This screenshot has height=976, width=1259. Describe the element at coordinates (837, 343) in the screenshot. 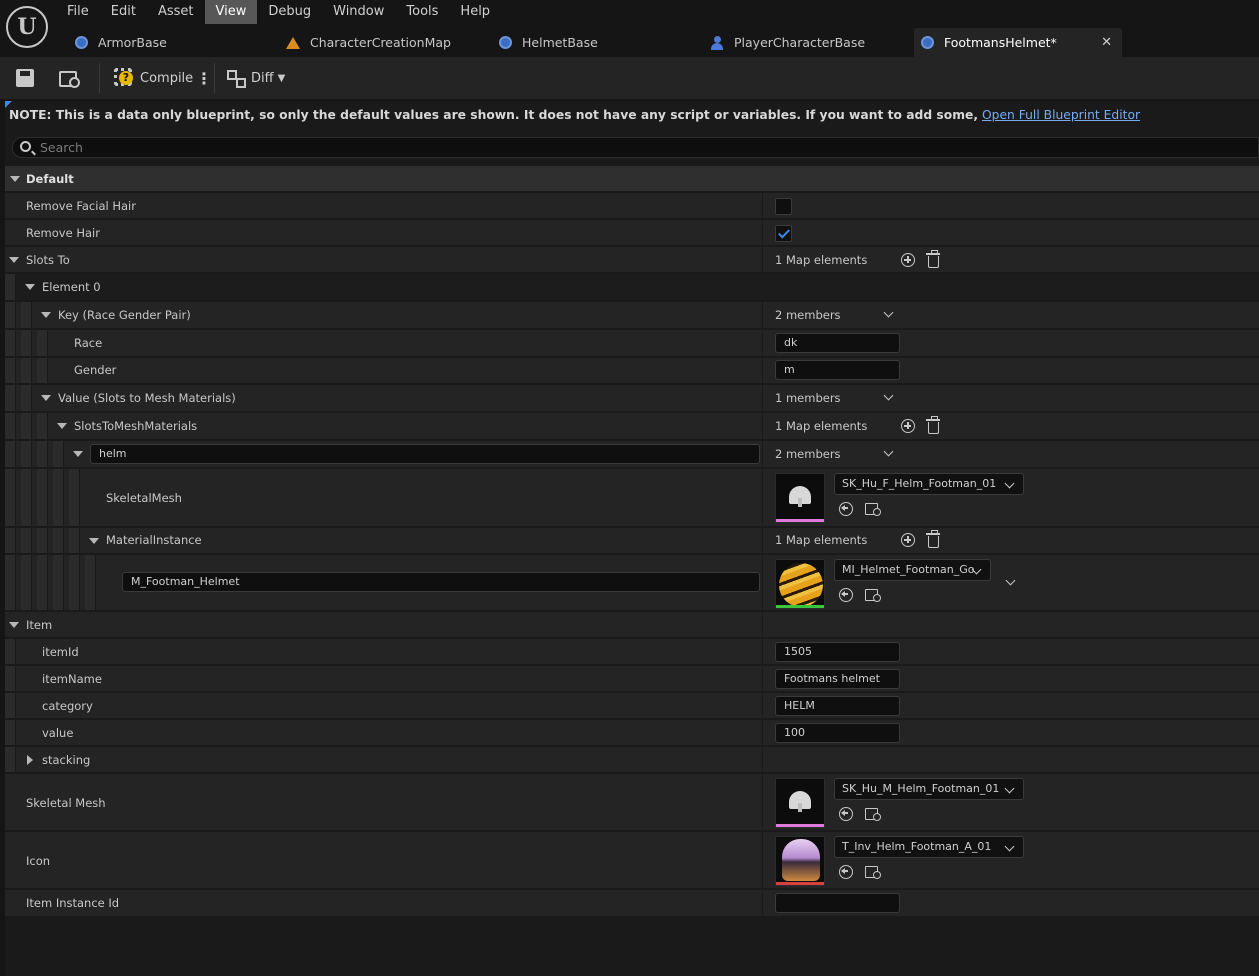

I see `race-field: dk` at that location.